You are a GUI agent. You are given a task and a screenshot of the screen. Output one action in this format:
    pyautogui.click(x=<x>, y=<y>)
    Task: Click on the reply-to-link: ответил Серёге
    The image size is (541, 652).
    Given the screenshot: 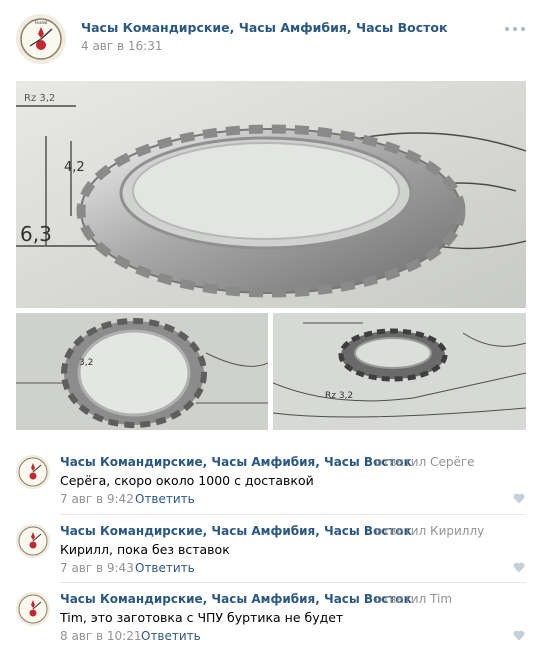 What is the action you would take?
    pyautogui.click(x=425, y=462)
    